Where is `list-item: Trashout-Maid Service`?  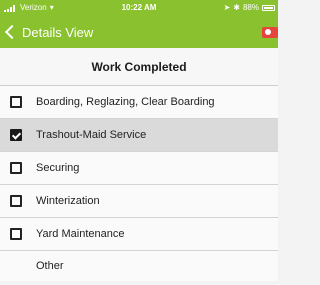
list-item: Trashout-Maid Service is located at coordinates (139, 135).